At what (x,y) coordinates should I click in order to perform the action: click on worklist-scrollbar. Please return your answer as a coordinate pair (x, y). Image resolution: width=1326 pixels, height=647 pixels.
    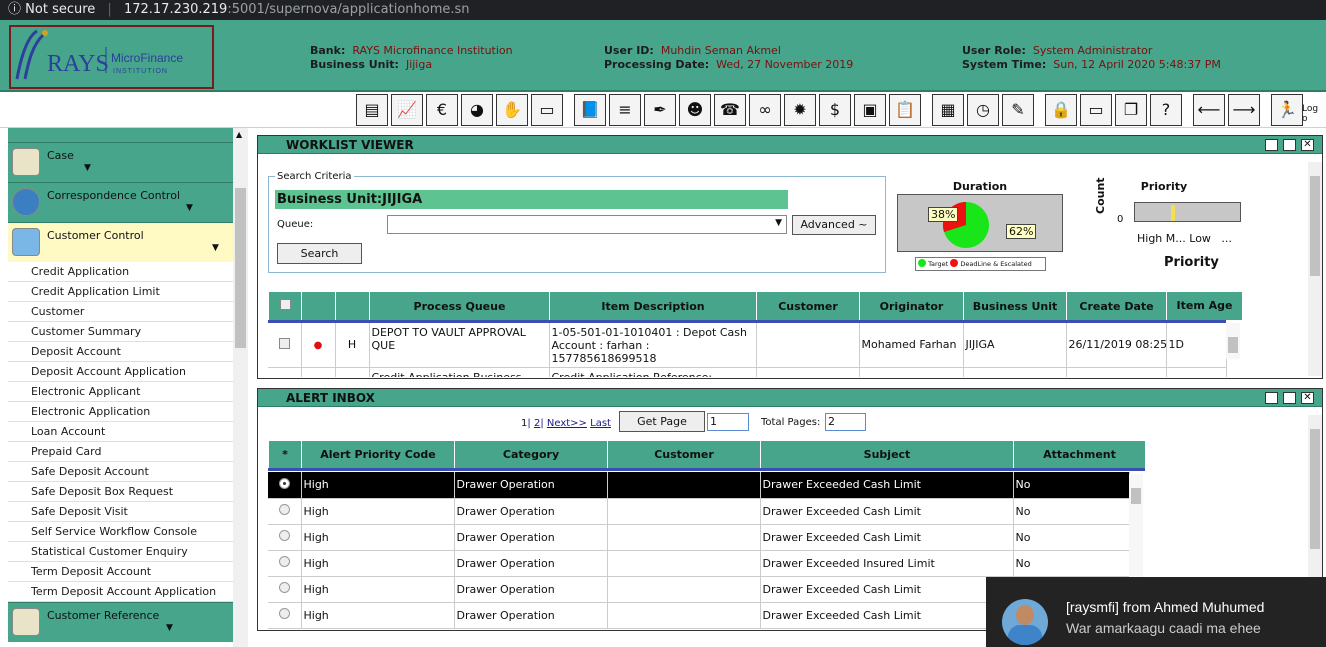
    Looking at the image, I should click on (1315, 269).